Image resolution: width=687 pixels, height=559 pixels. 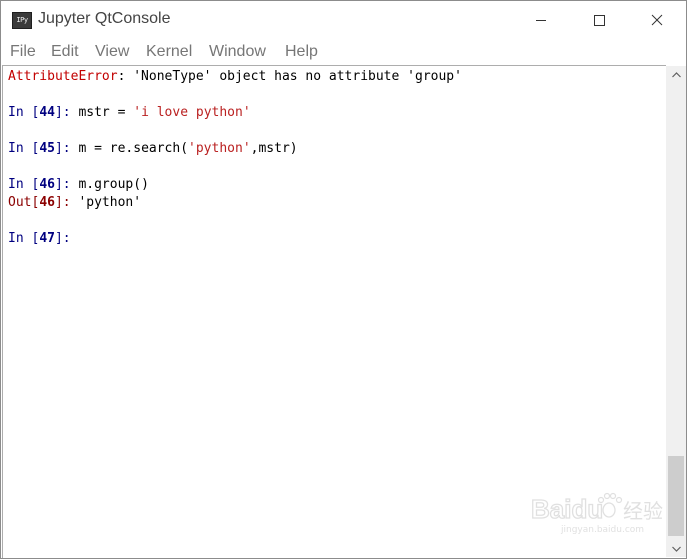 What do you see at coordinates (567, 509) in the screenshot?
I see `watermark-brand: Baidu` at bounding box center [567, 509].